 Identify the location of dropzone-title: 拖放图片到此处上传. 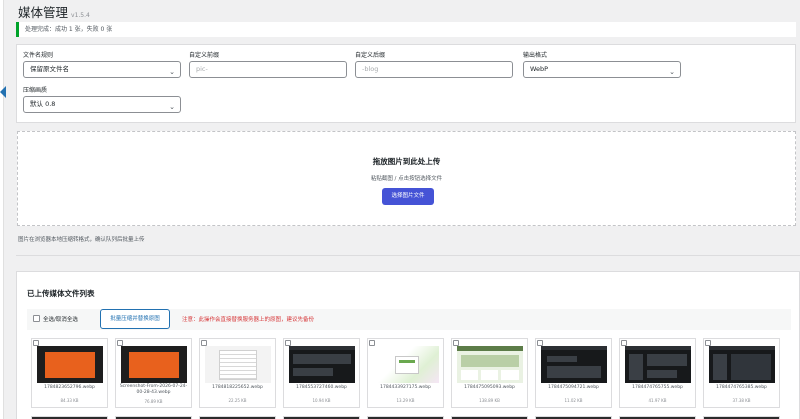
(406, 161).